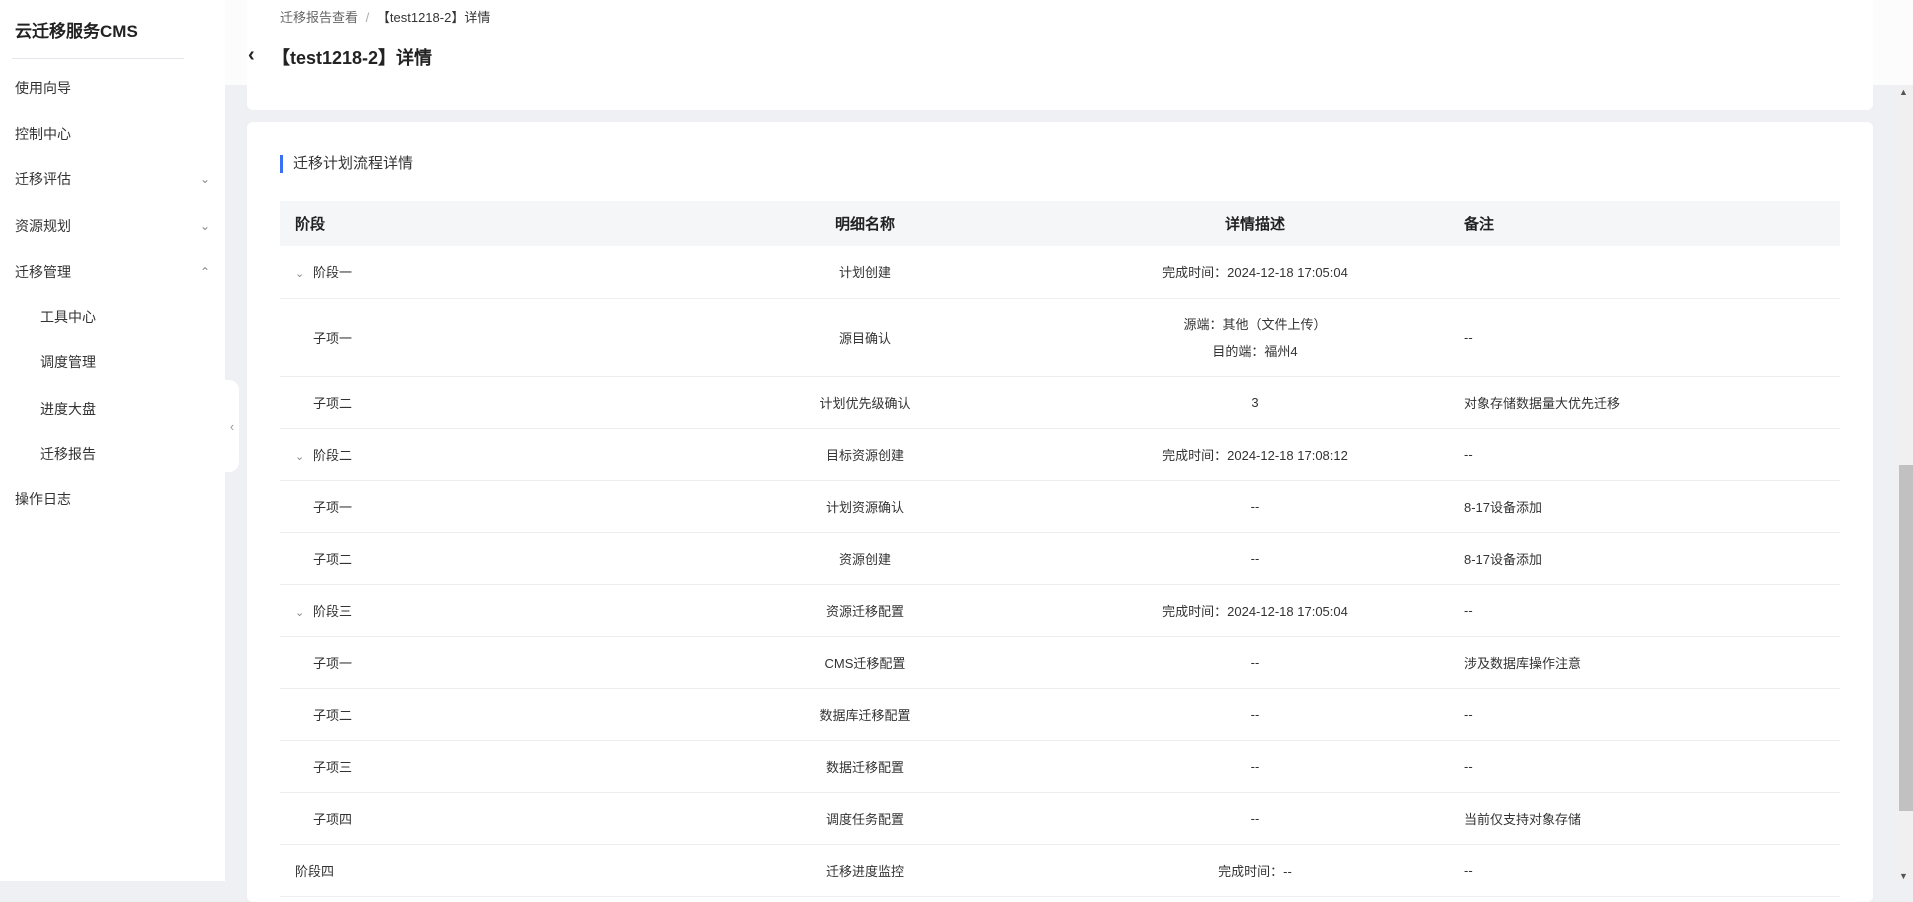 The width and height of the screenshot is (1913, 902). Describe the element at coordinates (1255, 870) in the screenshot. I see `cell-desc: 完成时间：--` at that location.